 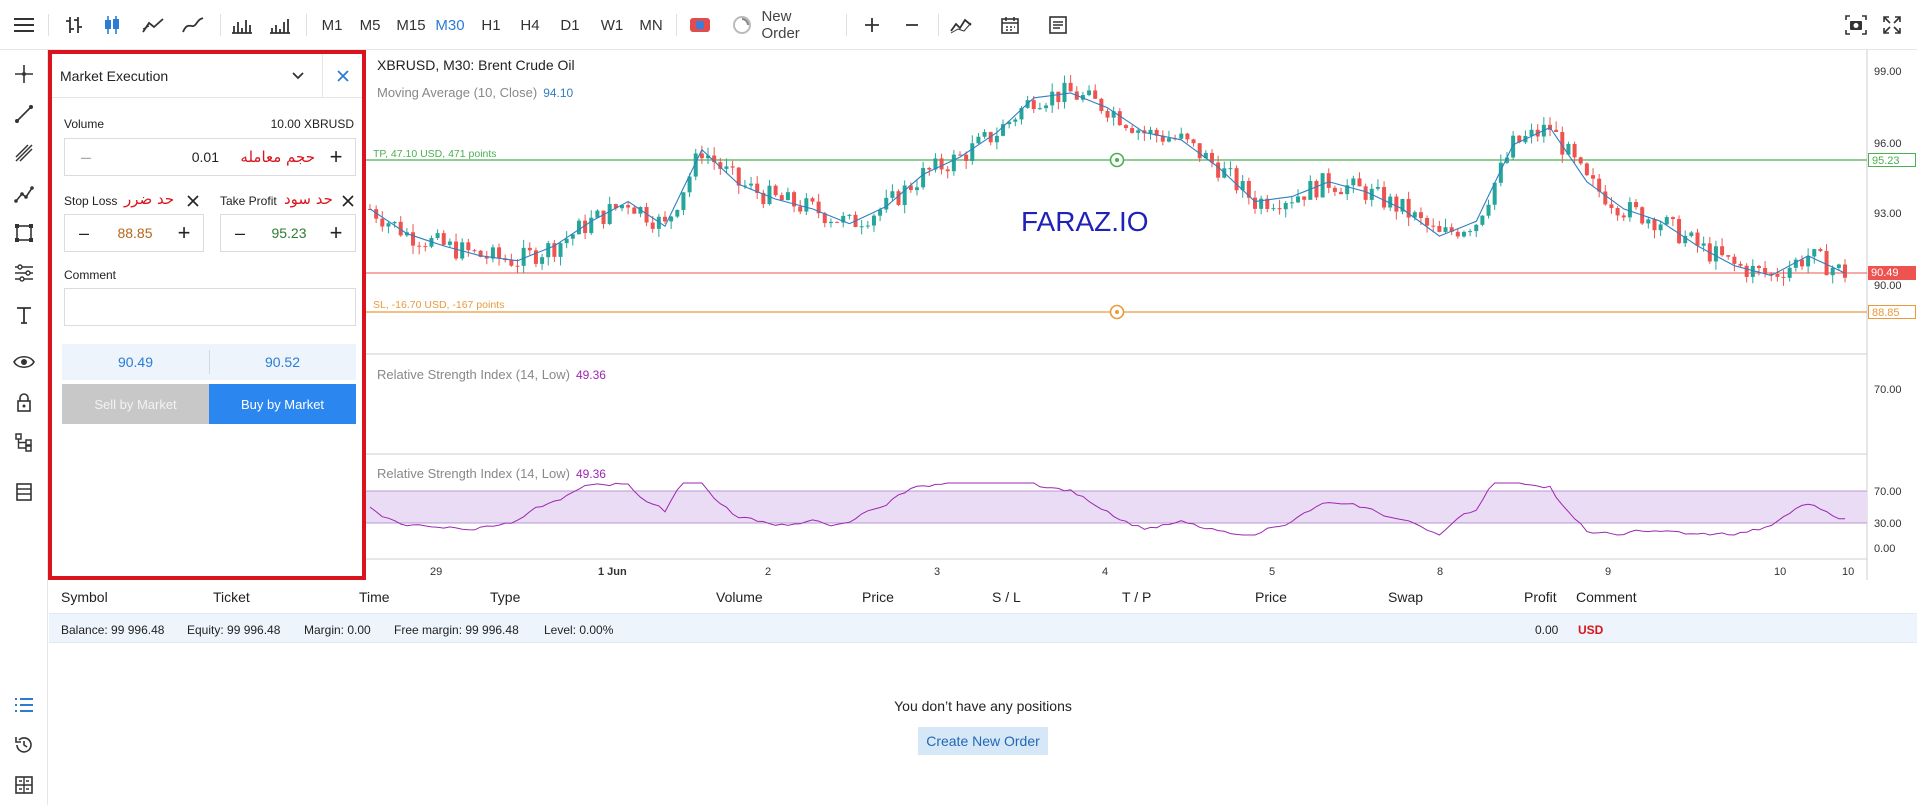 What do you see at coordinates (700, 25) in the screenshot?
I see `one-click-trading-icon` at bounding box center [700, 25].